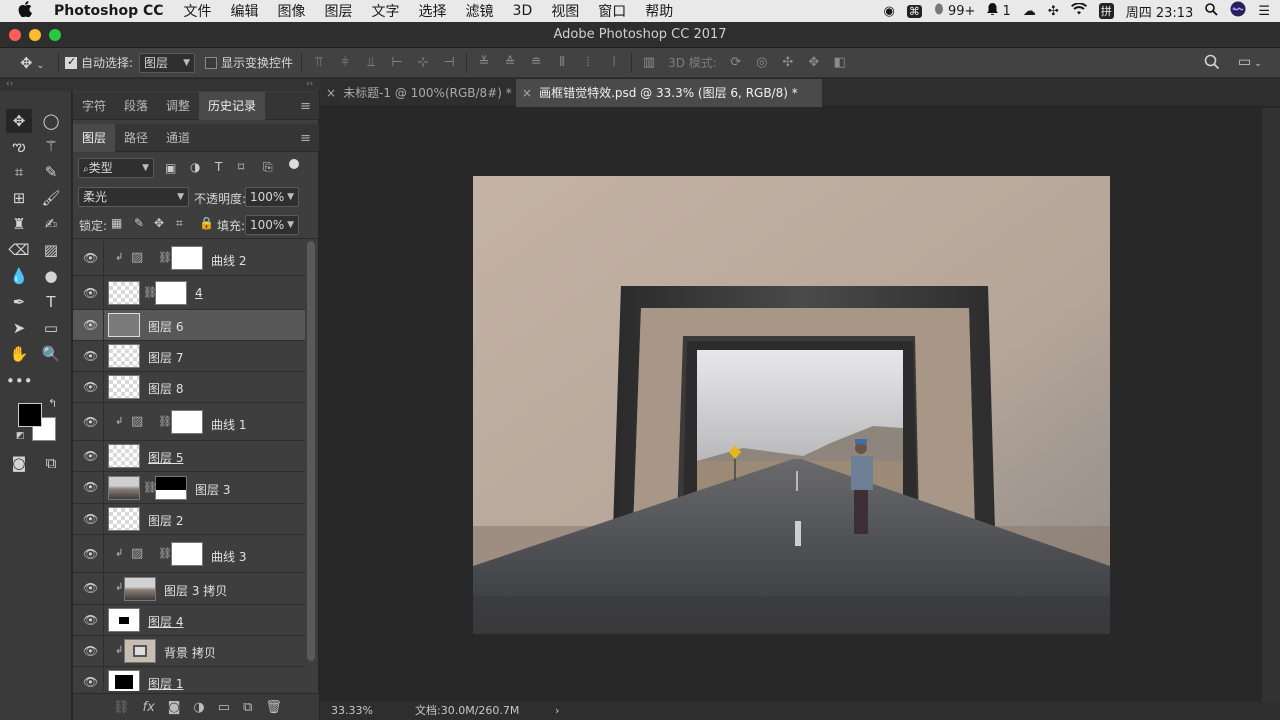 This screenshot has height=720, width=1280. Describe the element at coordinates (179, 223) in the screenshot. I see `lock-artboard-icon: ⌗` at that location.